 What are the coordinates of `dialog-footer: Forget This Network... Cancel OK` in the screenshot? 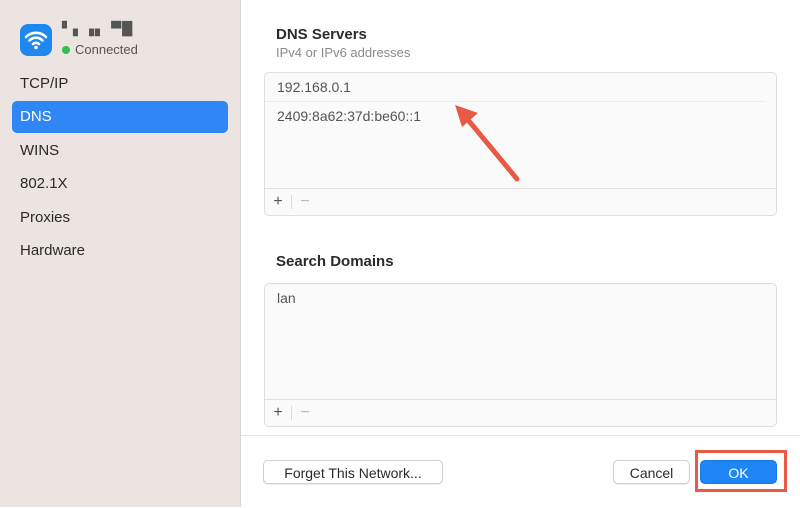 It's located at (520, 471).